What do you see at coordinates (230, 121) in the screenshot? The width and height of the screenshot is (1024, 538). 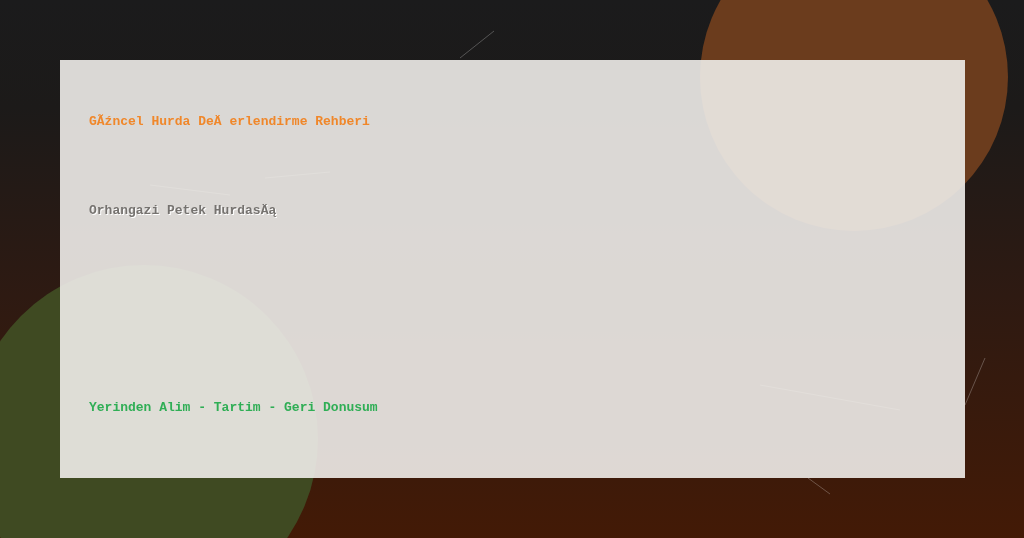 I see `banner-title: GÃźncel Hurda DeÄ erlendirme Rehberi` at bounding box center [230, 121].